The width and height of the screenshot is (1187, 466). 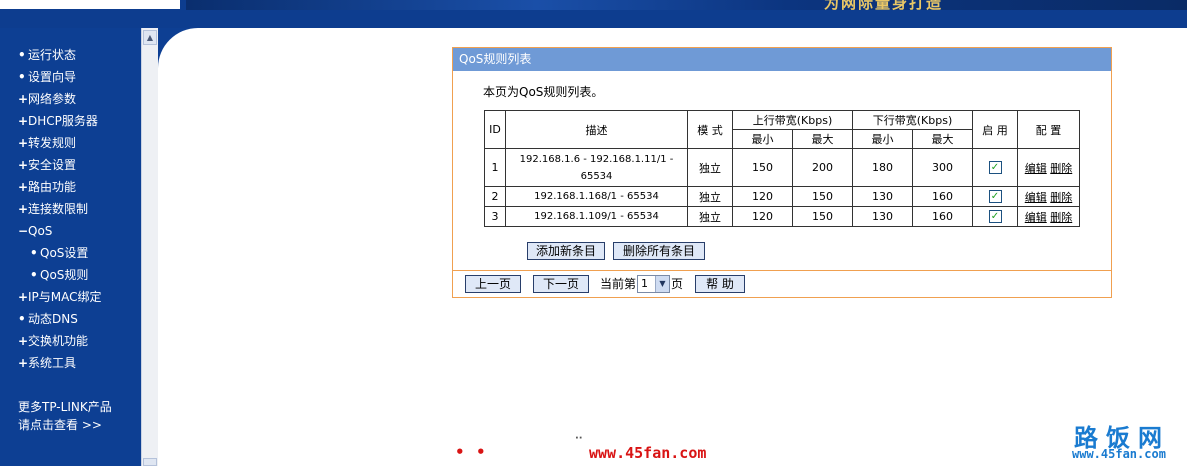 I want to click on col-header-config: 配 置, so click(x=1048, y=129).